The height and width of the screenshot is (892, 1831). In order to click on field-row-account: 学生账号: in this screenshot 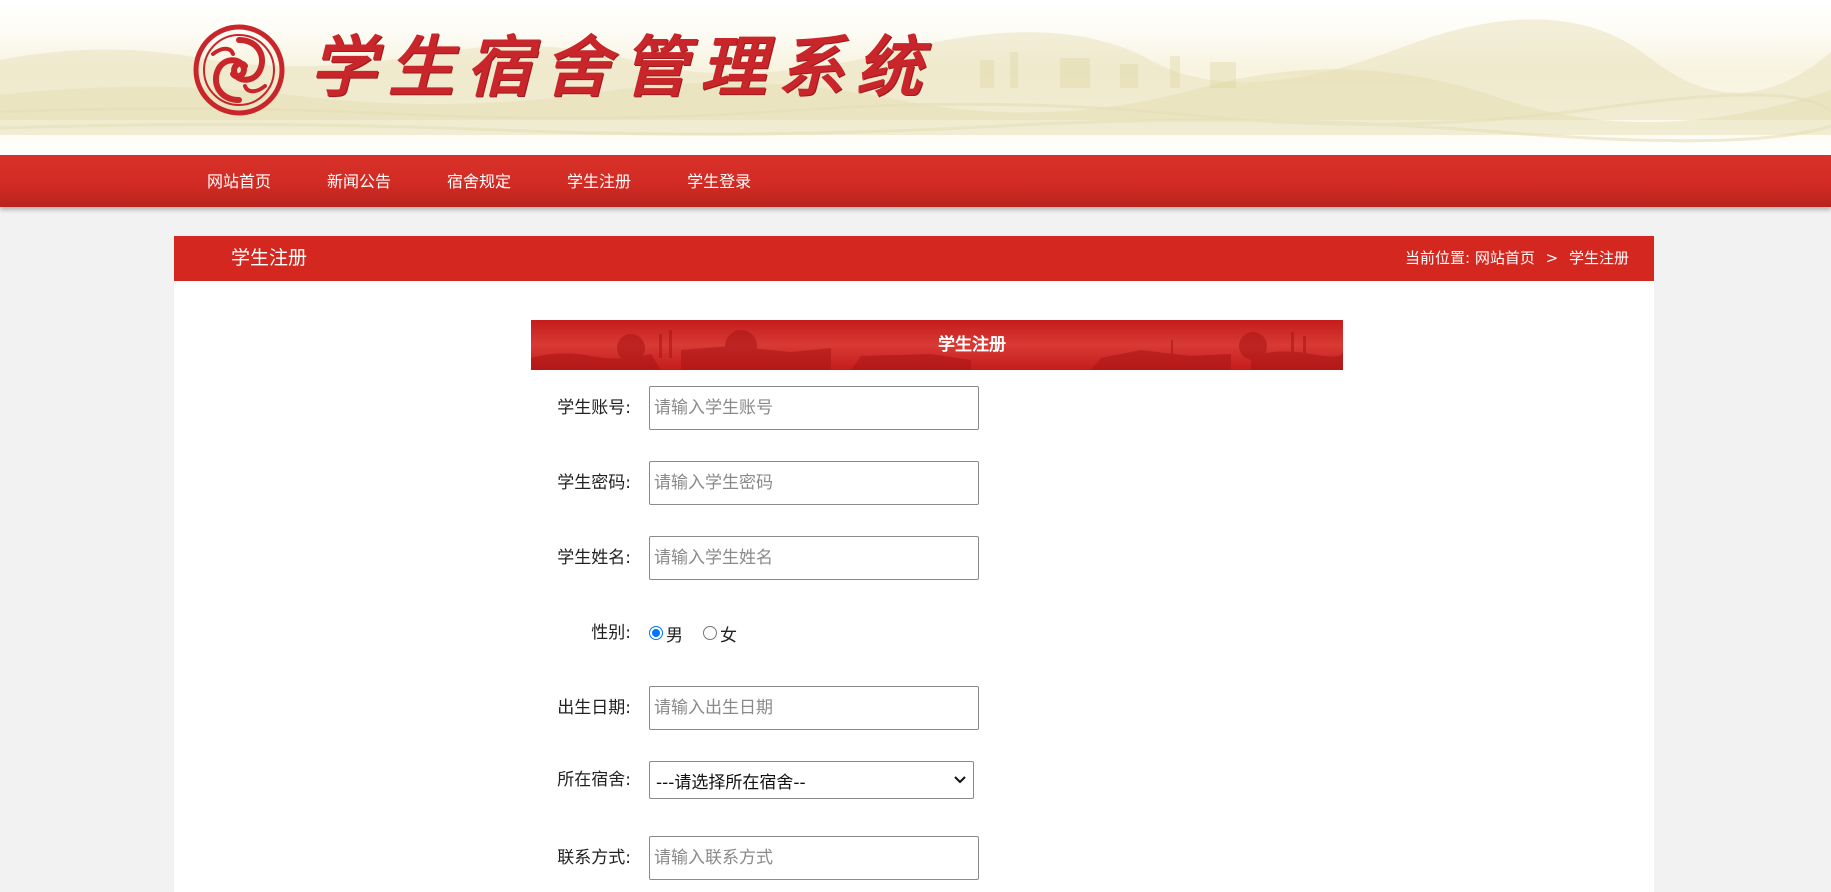, I will do `click(937, 408)`.